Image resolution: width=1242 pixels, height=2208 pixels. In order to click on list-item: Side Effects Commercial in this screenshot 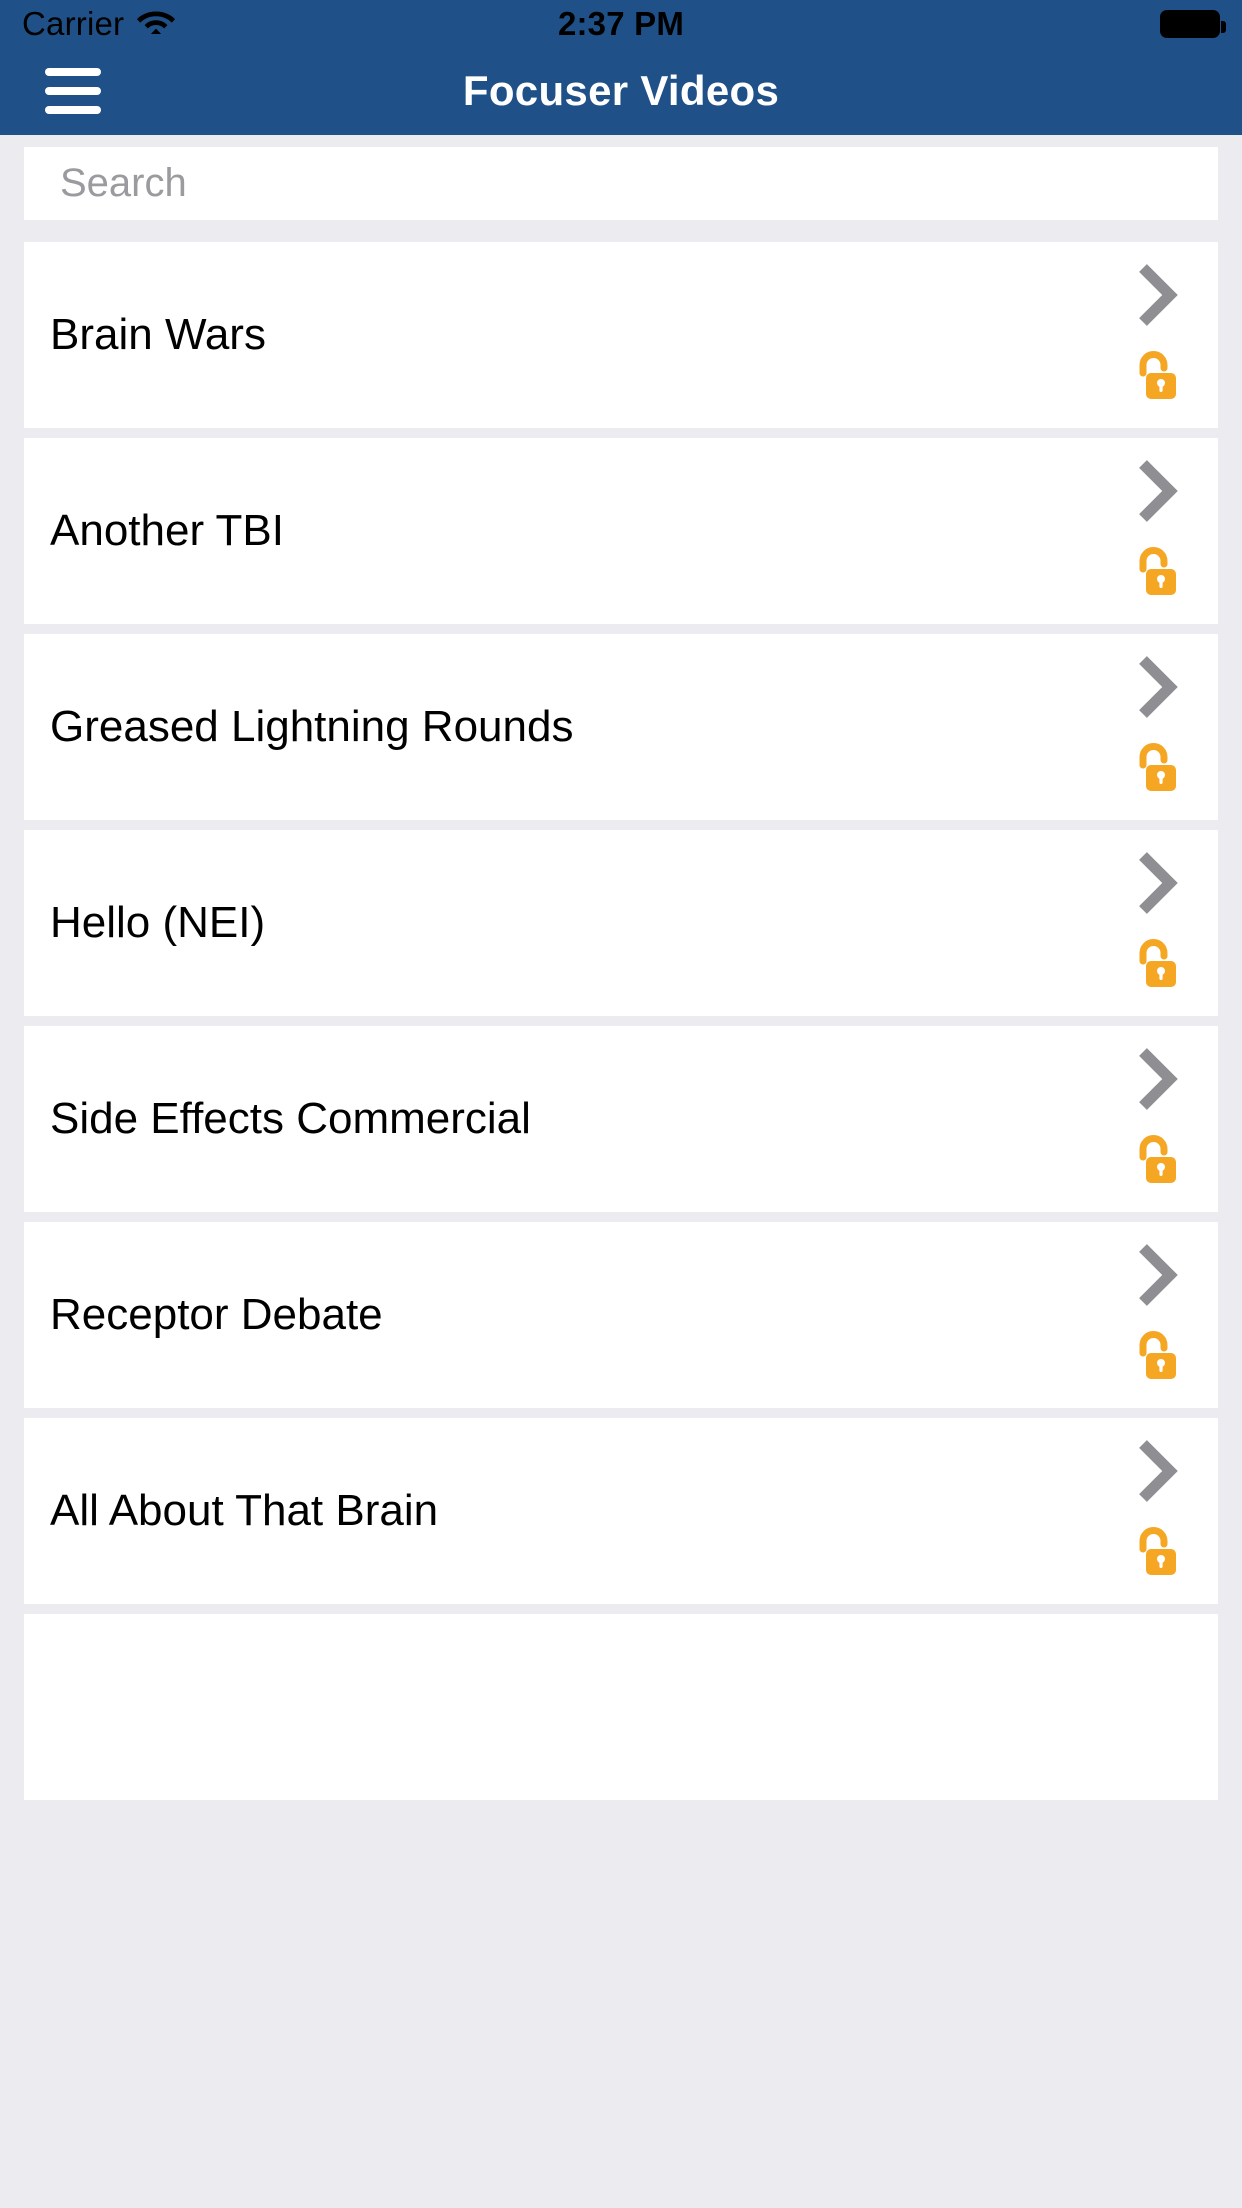, I will do `click(621, 1119)`.